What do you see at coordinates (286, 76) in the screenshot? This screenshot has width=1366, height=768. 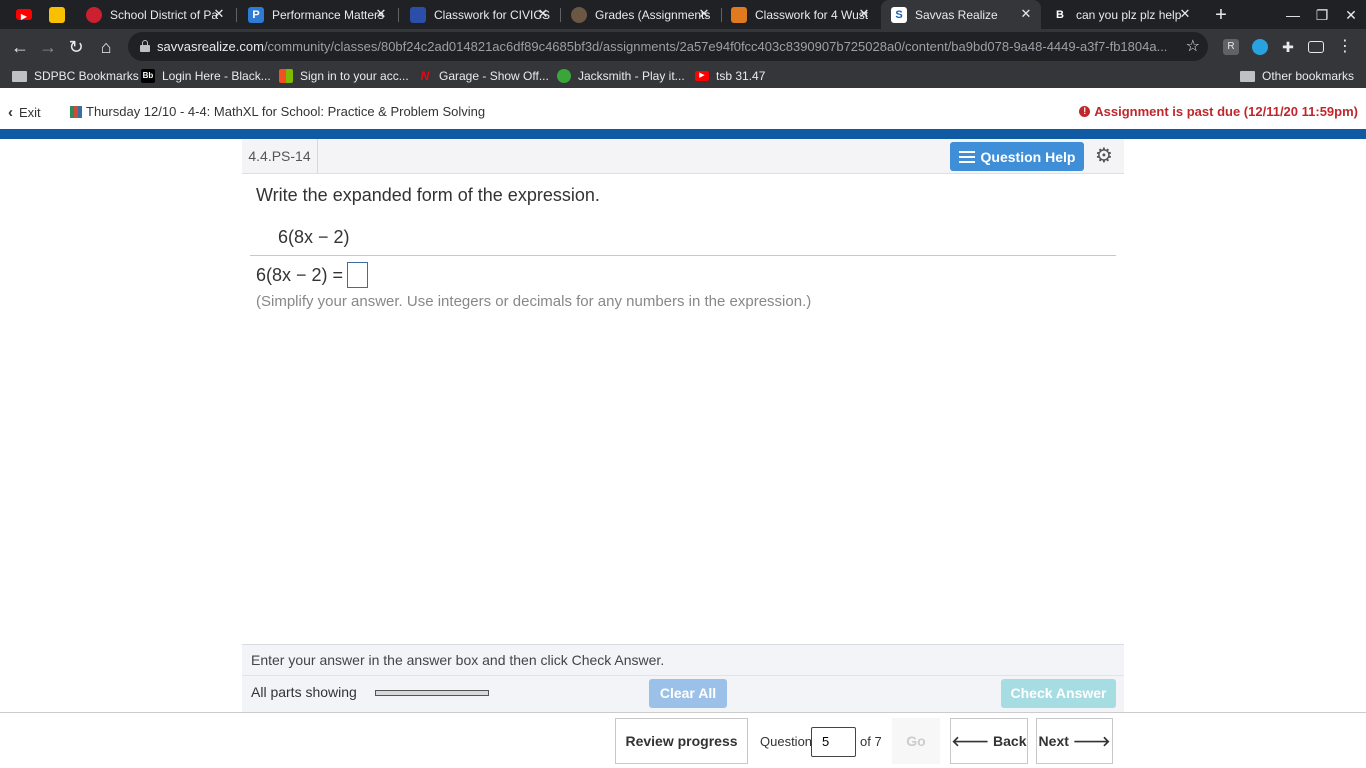 I see `microsoft-icon` at bounding box center [286, 76].